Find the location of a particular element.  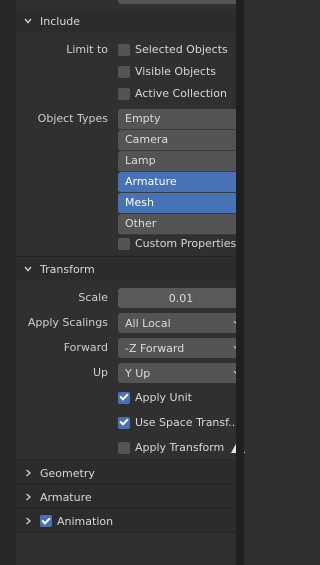

object-types-label: Object Types is located at coordinates (72, 118).